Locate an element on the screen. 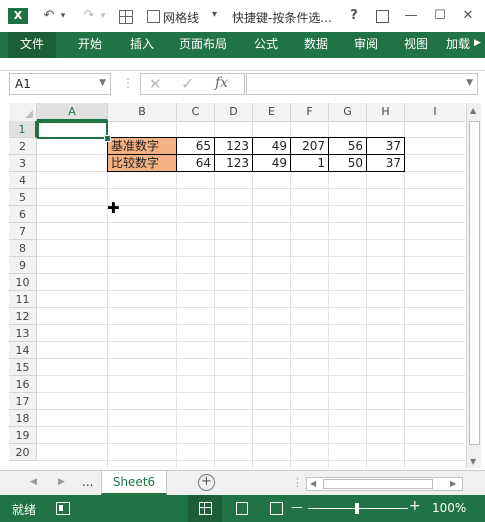 Image resolution: width=485 pixels, height=522 pixels. row-header-20: 20 is located at coordinates (23, 452).